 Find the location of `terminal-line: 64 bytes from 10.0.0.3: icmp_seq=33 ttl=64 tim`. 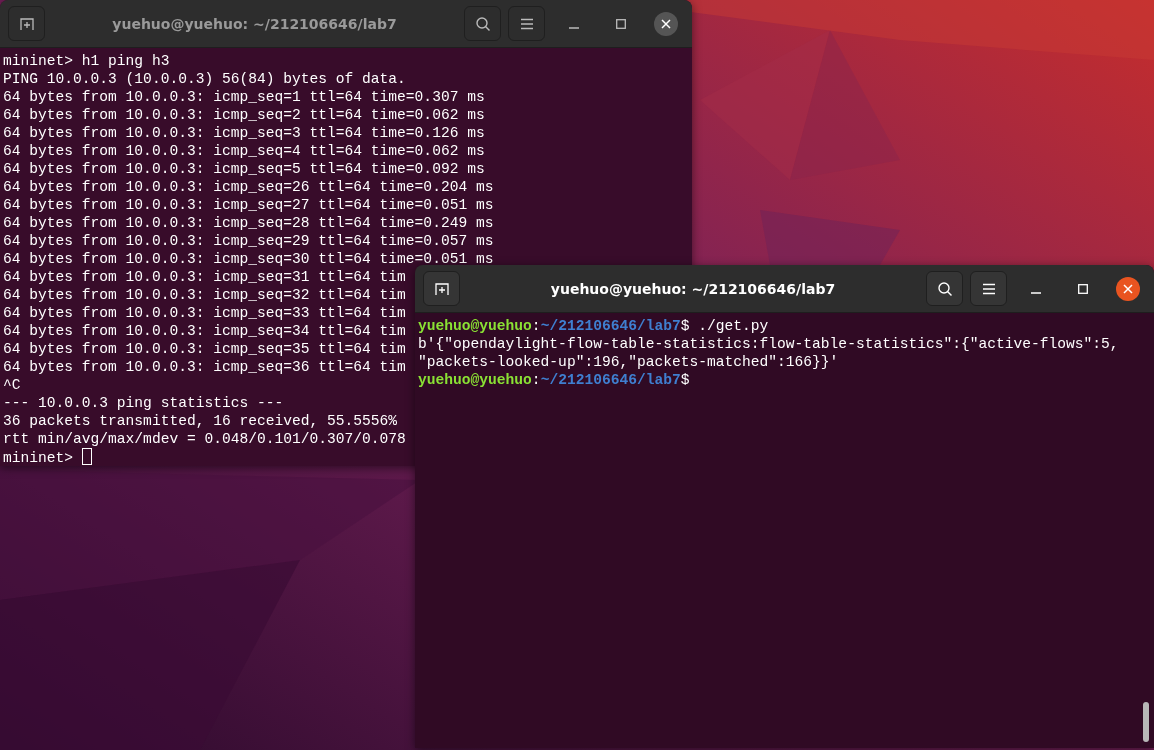

terminal-line: 64 bytes from 10.0.0.3: icmp_seq=33 ttl=64 tim is located at coordinates (204, 313).